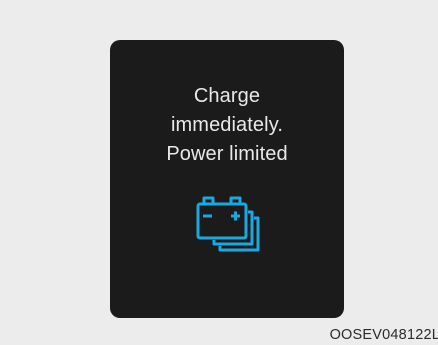  I want to click on message-line-2: immediately., so click(227, 125).